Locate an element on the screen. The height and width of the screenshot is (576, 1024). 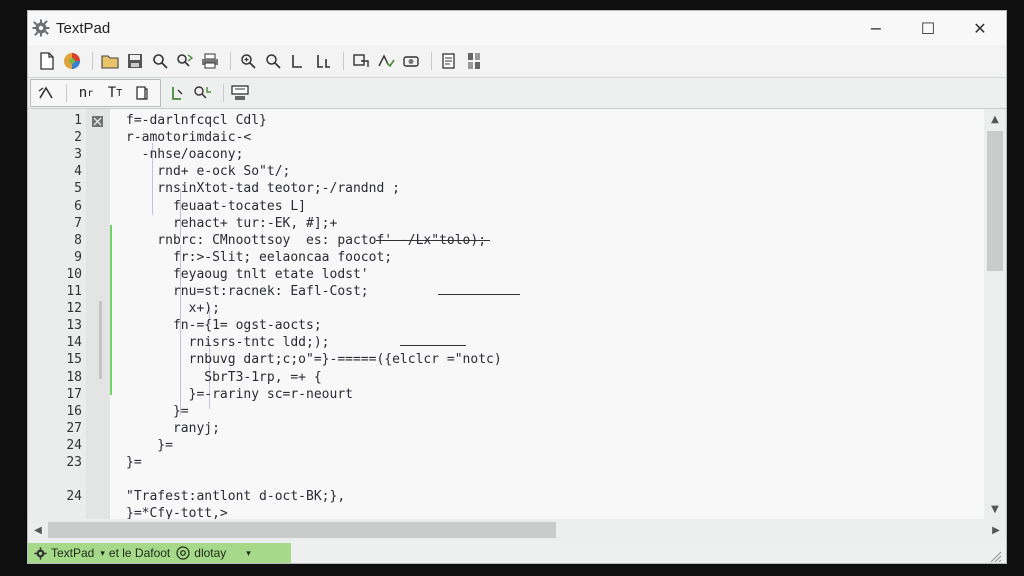
line-number: 10 is located at coordinates (74, 274).